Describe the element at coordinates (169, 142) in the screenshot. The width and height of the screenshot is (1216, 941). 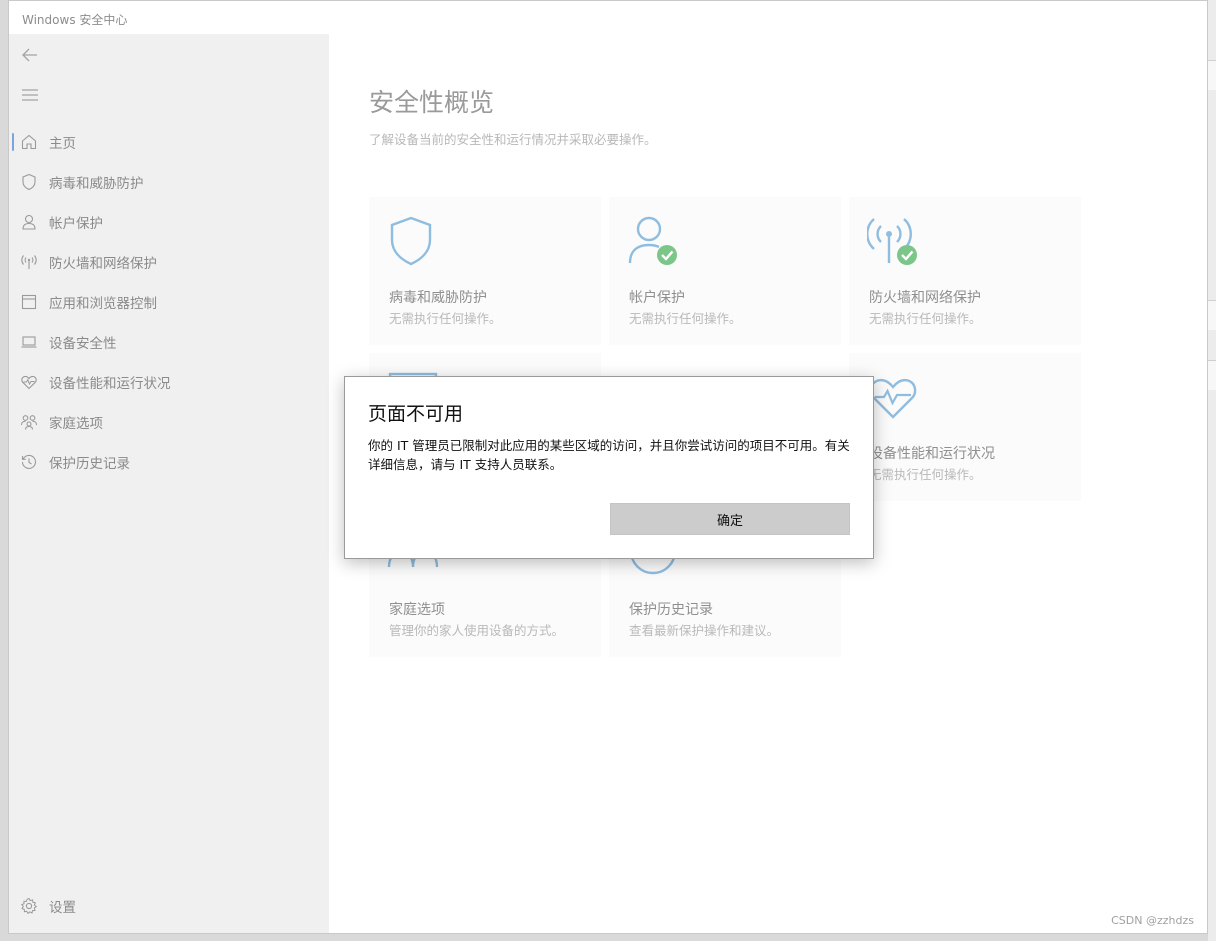
I see `sidebar-item-home: 主页` at that location.